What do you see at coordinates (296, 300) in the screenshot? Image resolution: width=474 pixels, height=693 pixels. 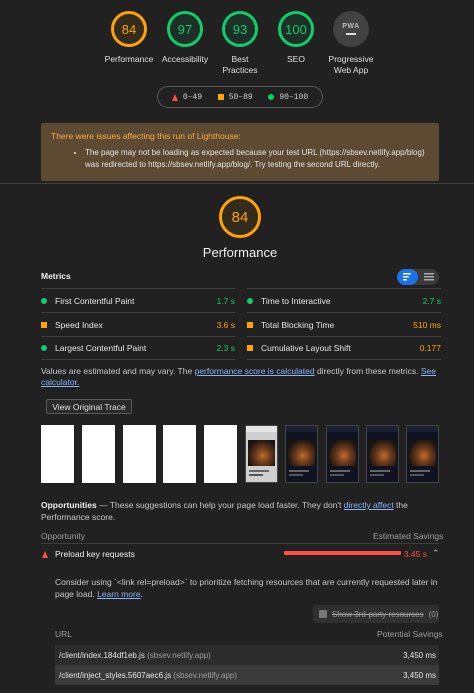 I see `metric-name: Time to Interactive` at bounding box center [296, 300].